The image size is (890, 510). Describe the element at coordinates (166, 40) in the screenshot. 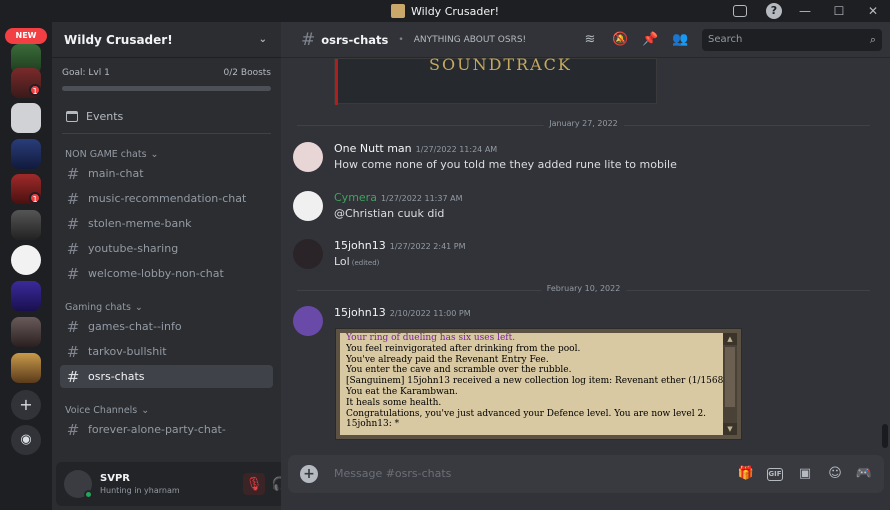

I see `guild-header: Wildy Crusader! ⌄` at that location.